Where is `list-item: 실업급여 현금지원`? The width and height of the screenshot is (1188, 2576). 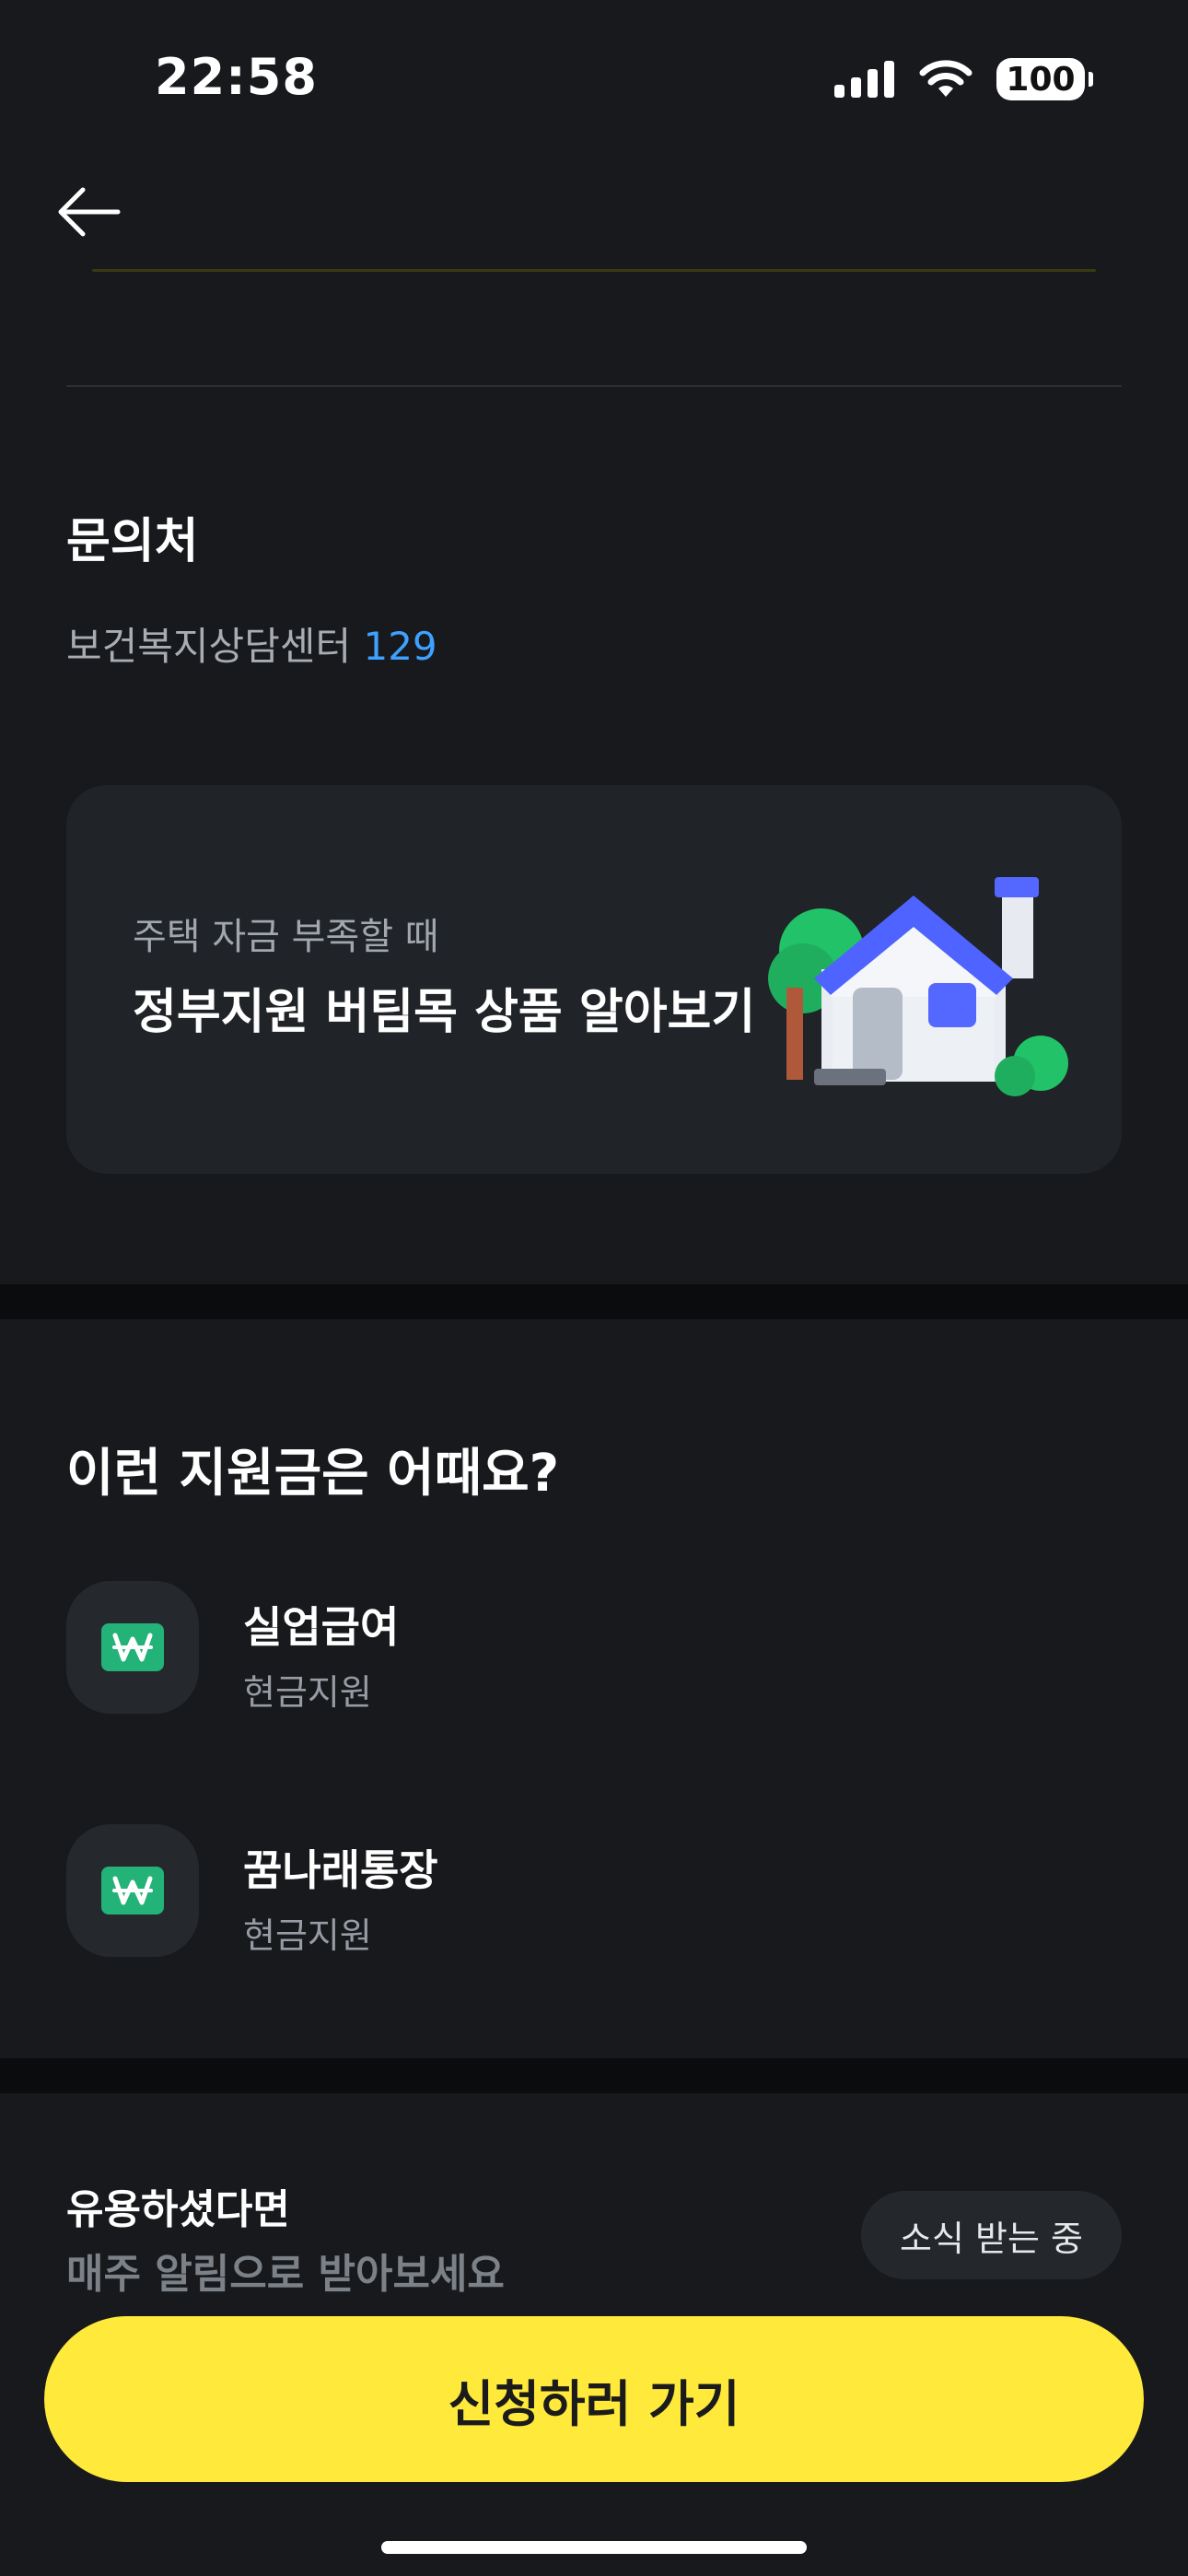
list-item: 실업급여 현금지원 is located at coordinates (594, 1649).